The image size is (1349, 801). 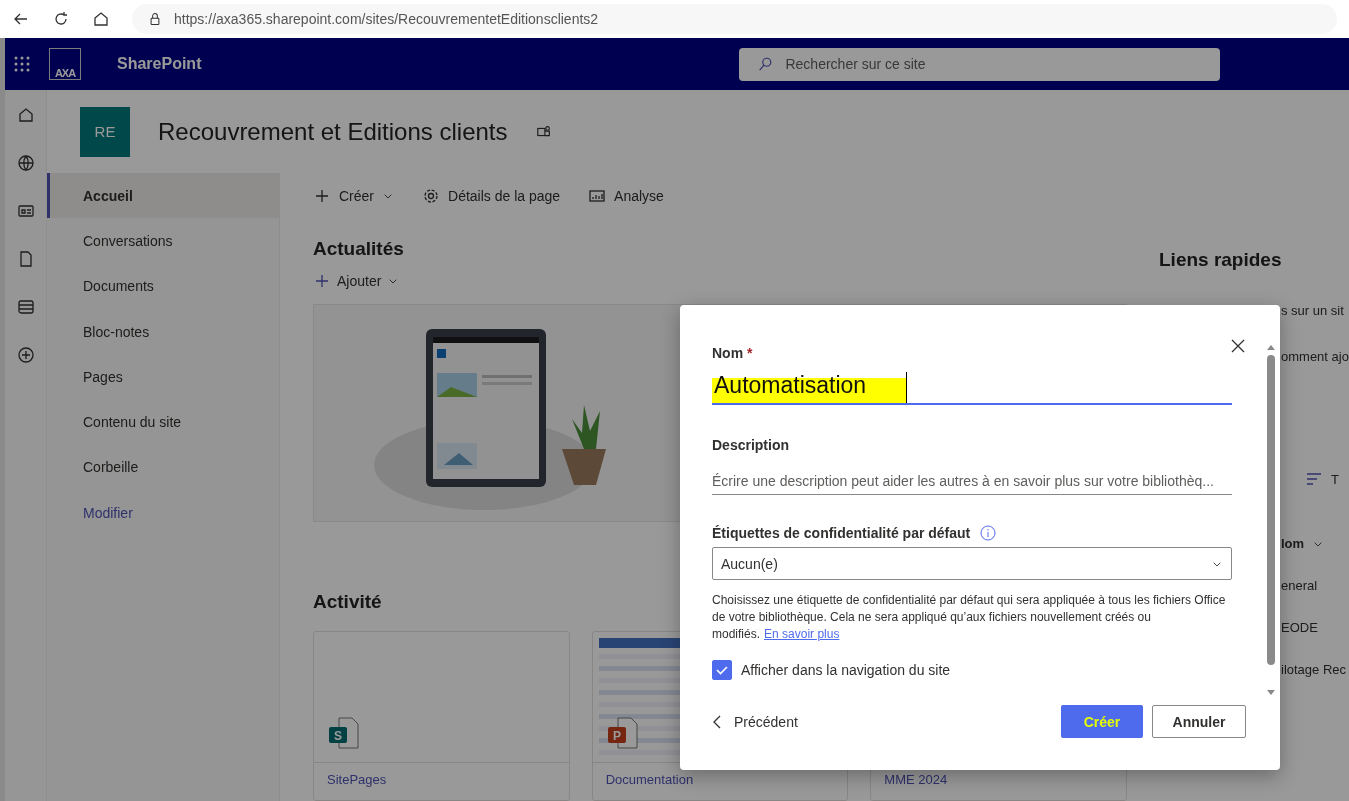 What do you see at coordinates (750, 445) in the screenshot?
I see `field-label: Description` at bounding box center [750, 445].